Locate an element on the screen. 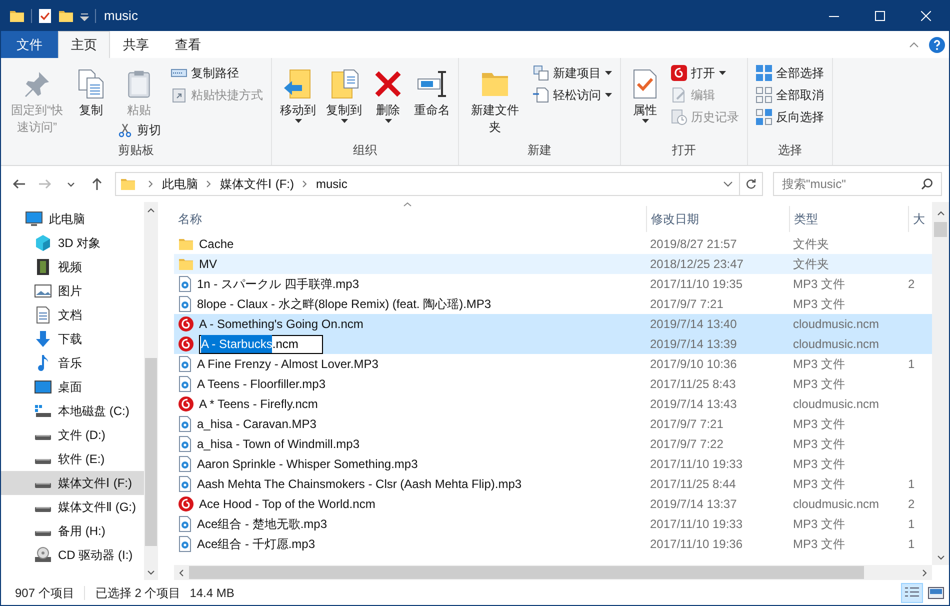  nav-item: 图片 is located at coordinates (72, 291).